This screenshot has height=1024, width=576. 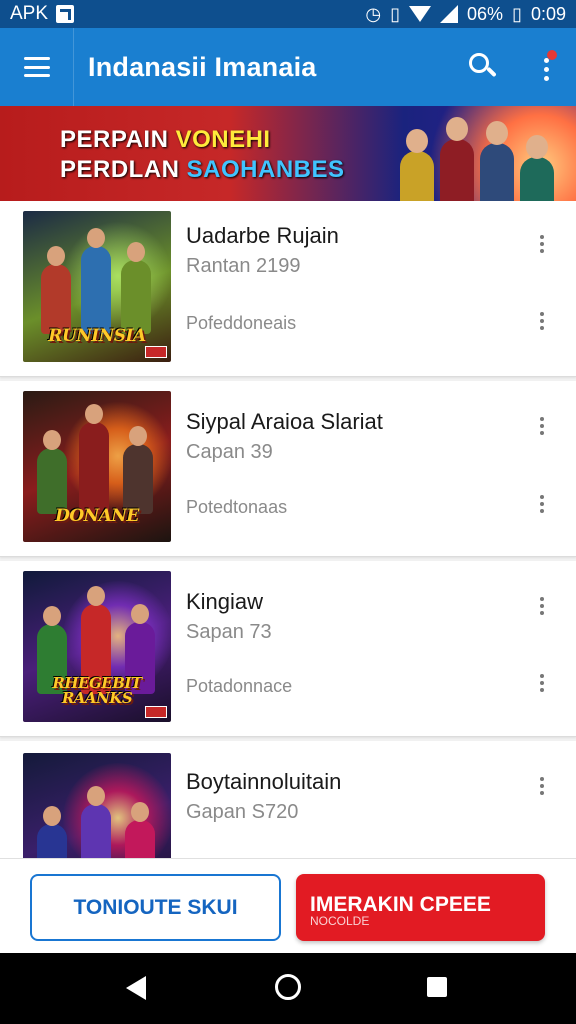 What do you see at coordinates (288, 799) in the screenshot?
I see `list-item: Boytainnoluitain Gapan S720` at bounding box center [288, 799].